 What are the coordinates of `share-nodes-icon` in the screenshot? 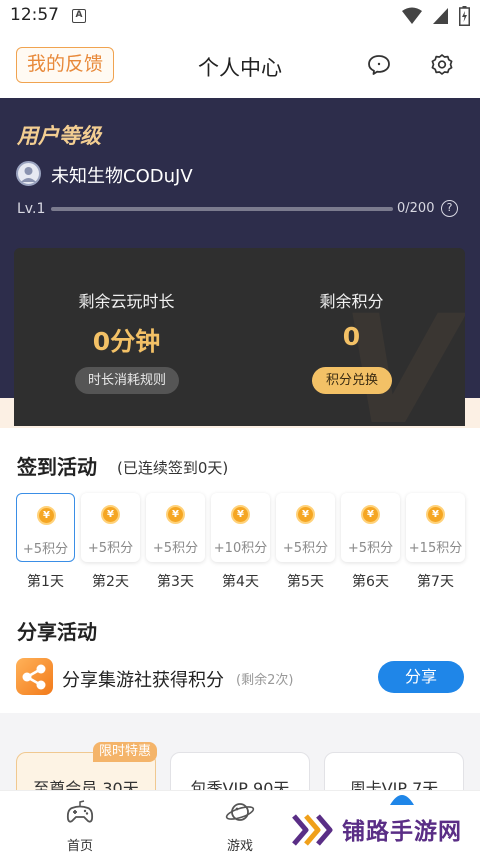 It's located at (34, 677).